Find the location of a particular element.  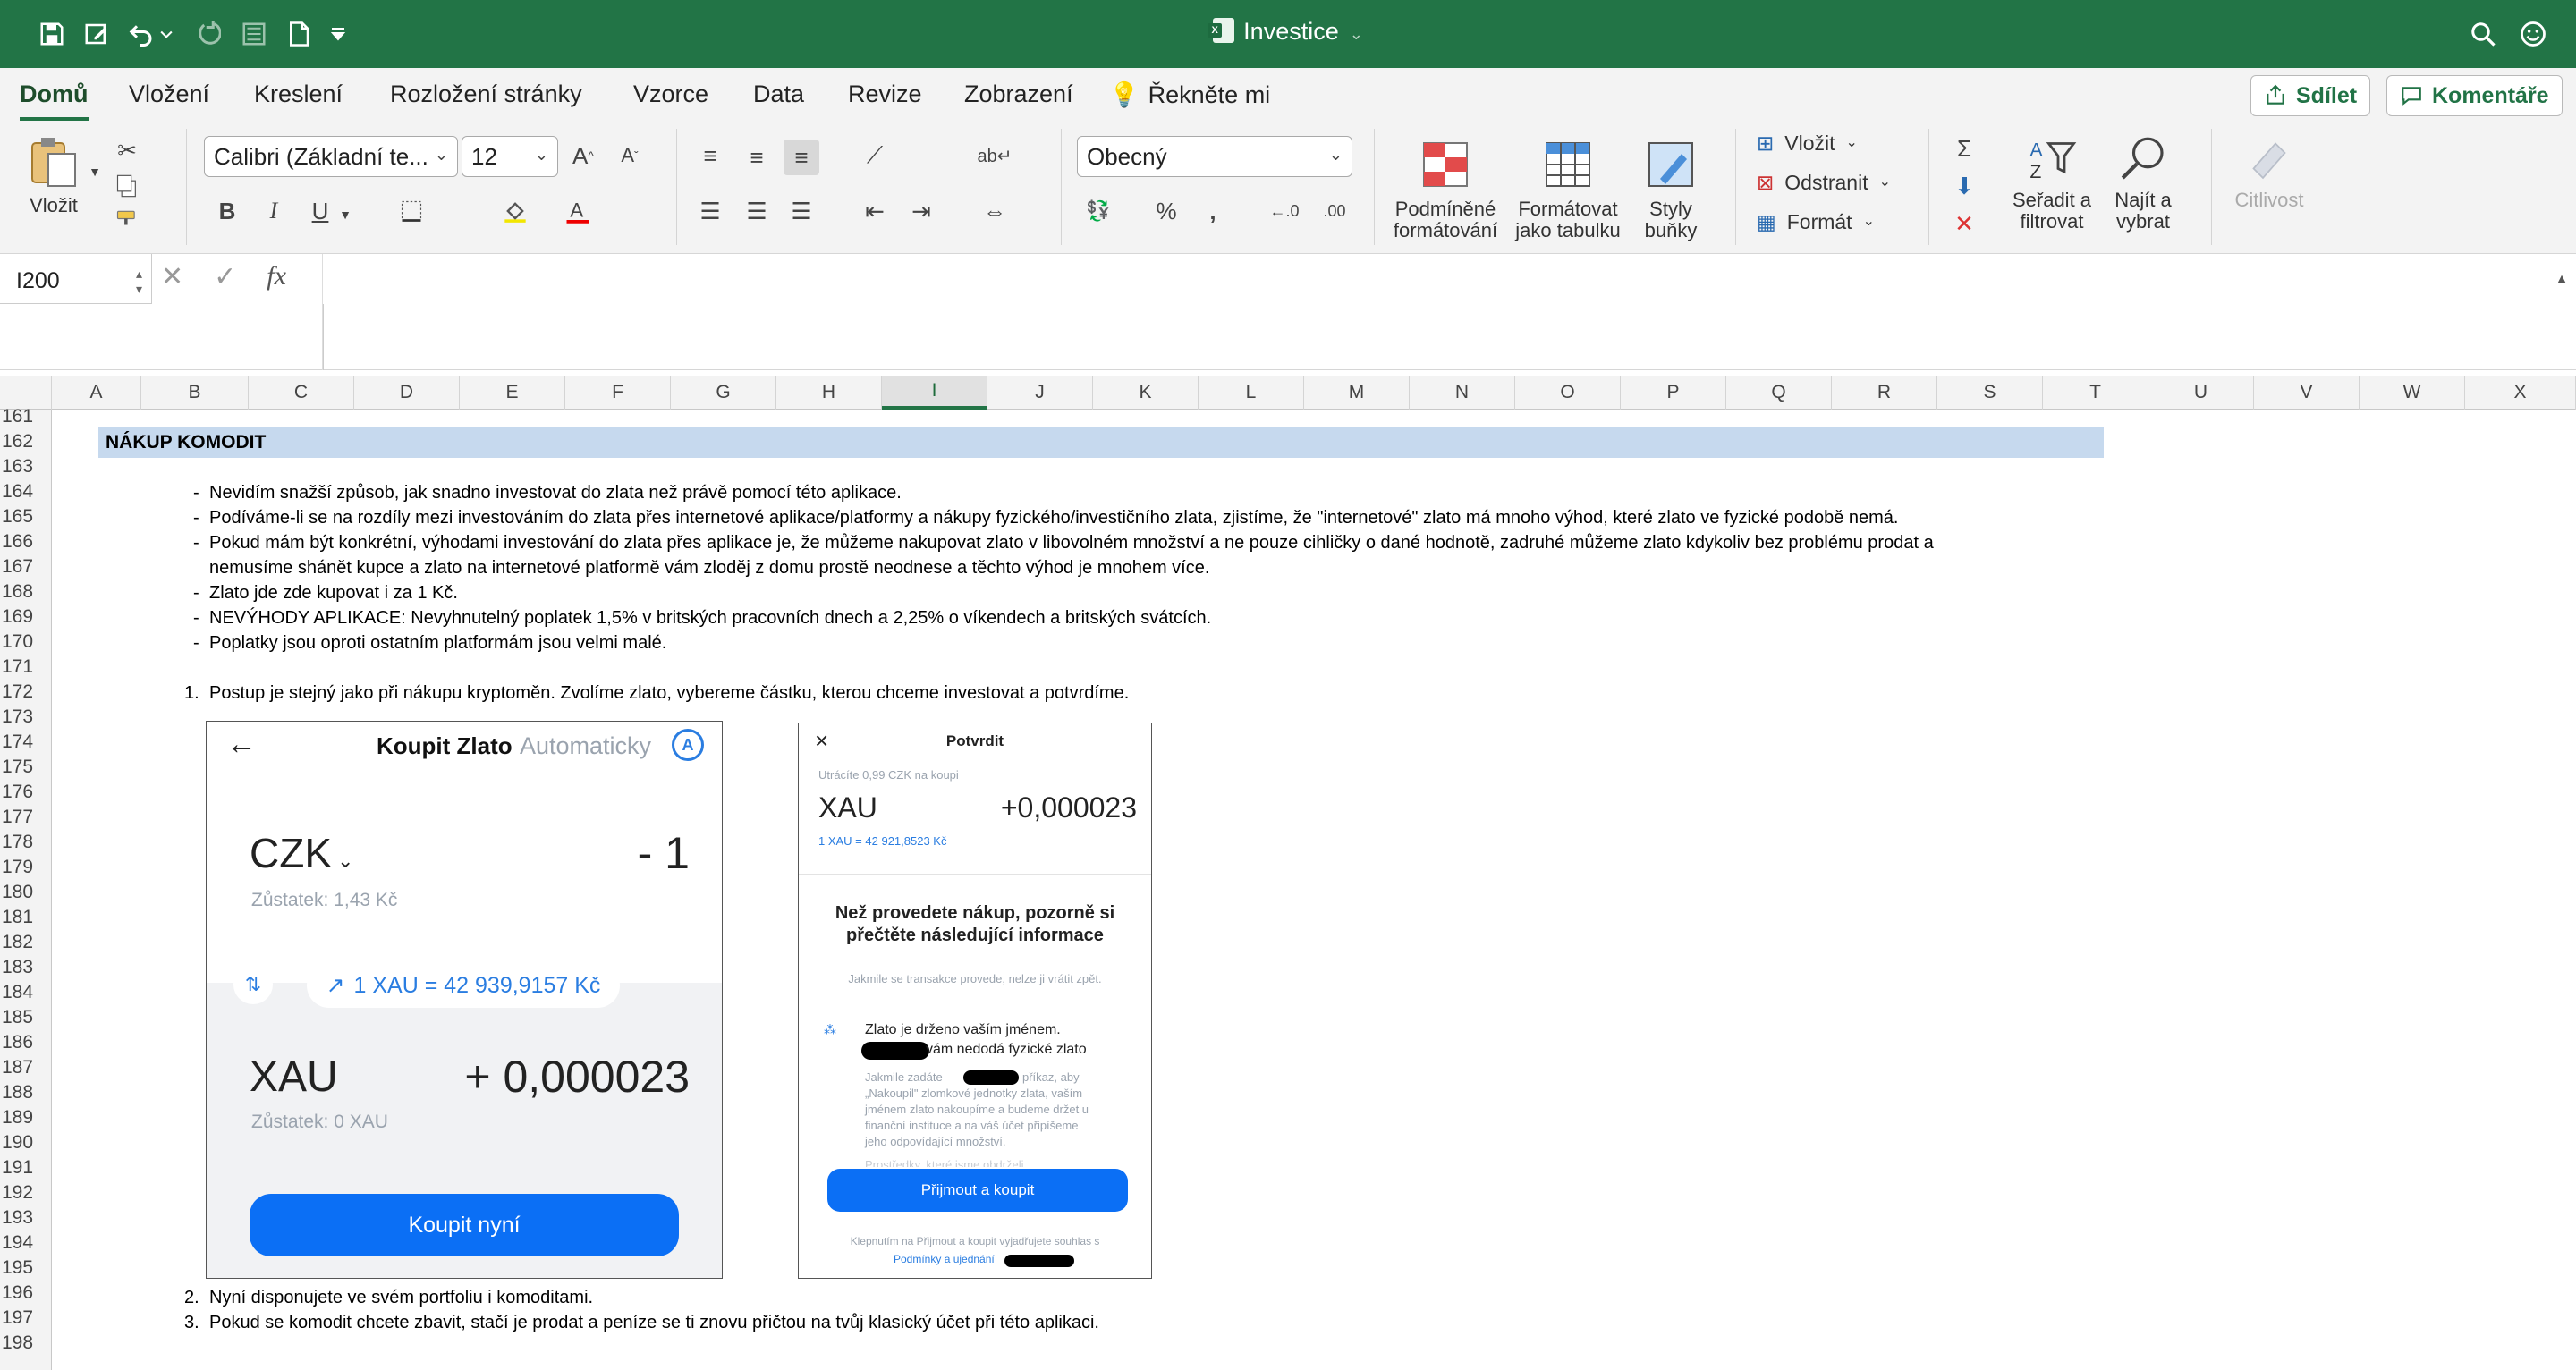

column-header: D is located at coordinates (407, 393).